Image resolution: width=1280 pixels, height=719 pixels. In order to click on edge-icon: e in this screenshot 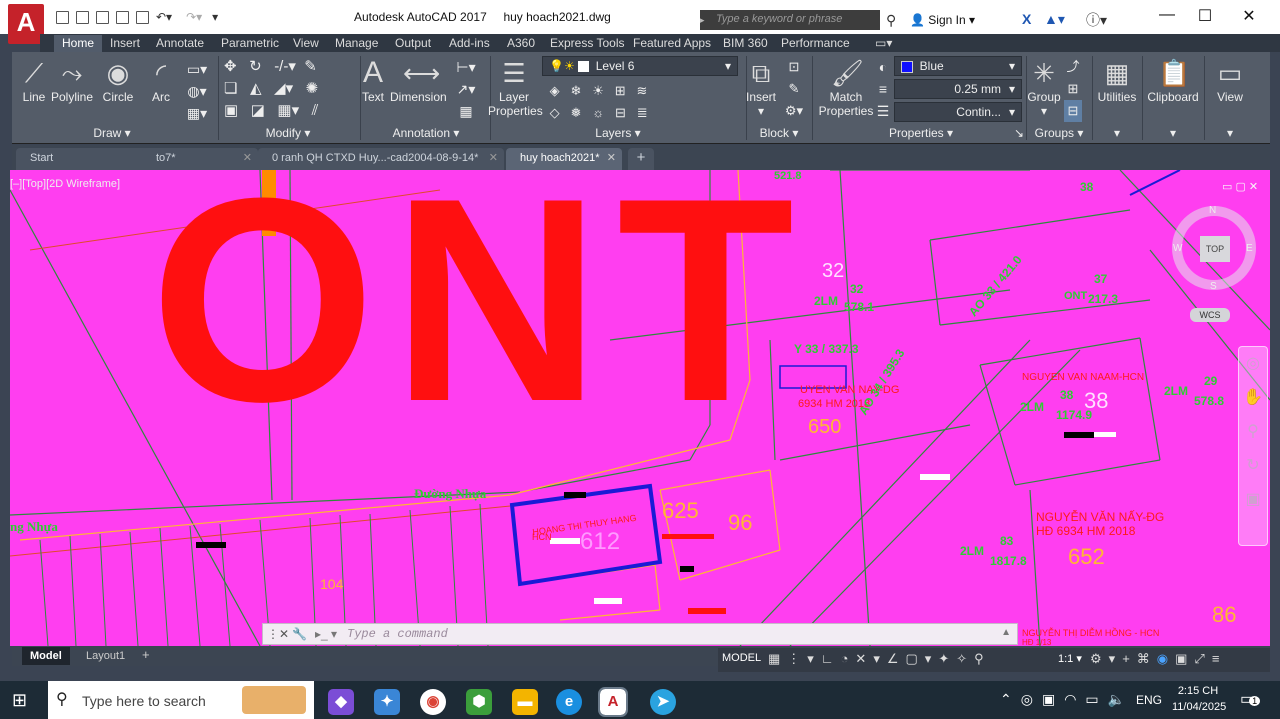, I will do `click(569, 702)`.